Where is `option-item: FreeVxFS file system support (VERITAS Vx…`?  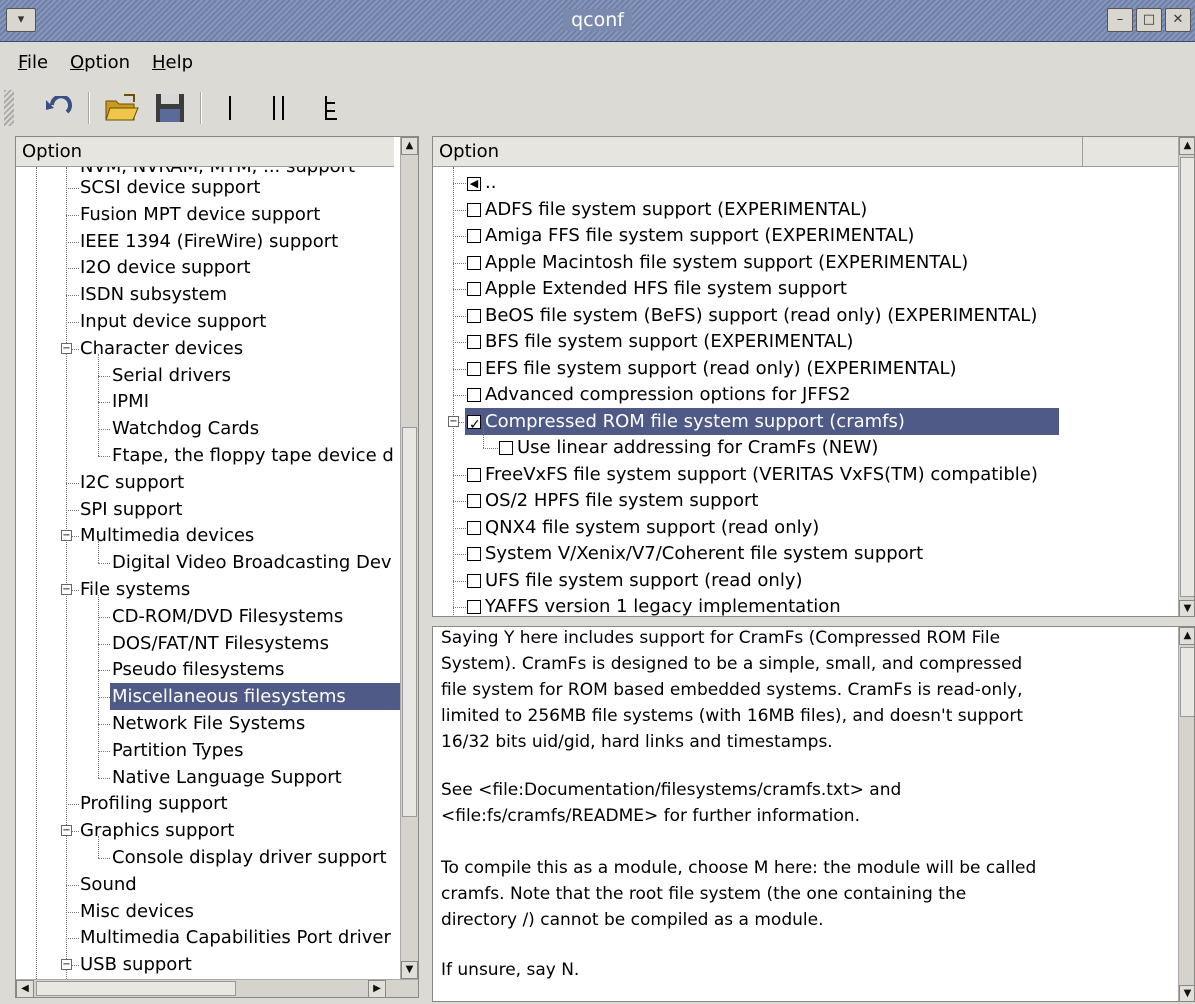
option-item: FreeVxFS file system support (VERITAS Vx… is located at coordinates (752, 474).